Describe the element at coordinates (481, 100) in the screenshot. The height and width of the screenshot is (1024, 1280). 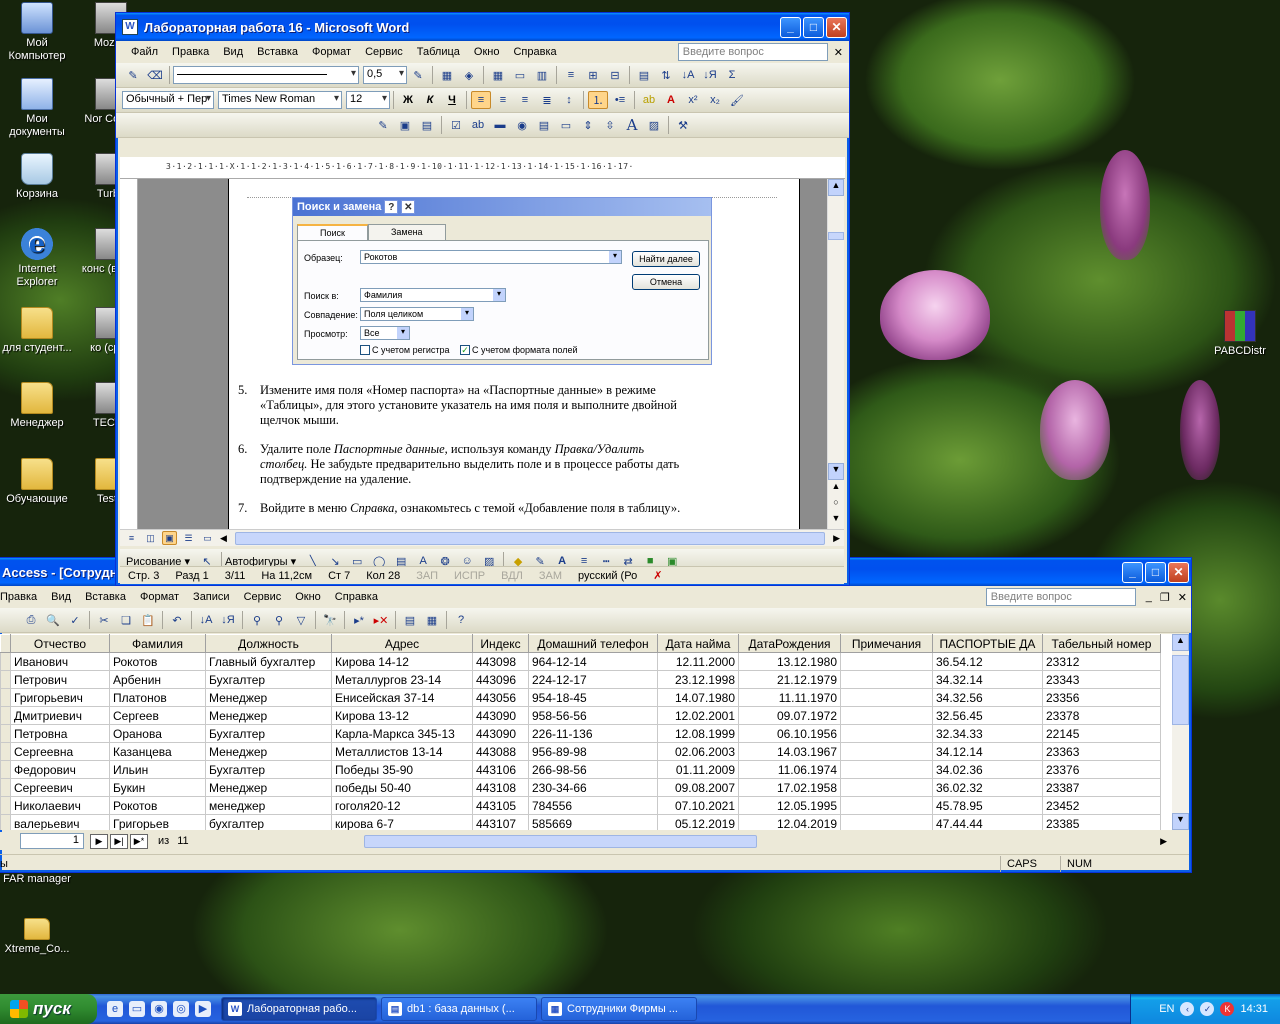
I see `align-left-icon: ≡` at that location.